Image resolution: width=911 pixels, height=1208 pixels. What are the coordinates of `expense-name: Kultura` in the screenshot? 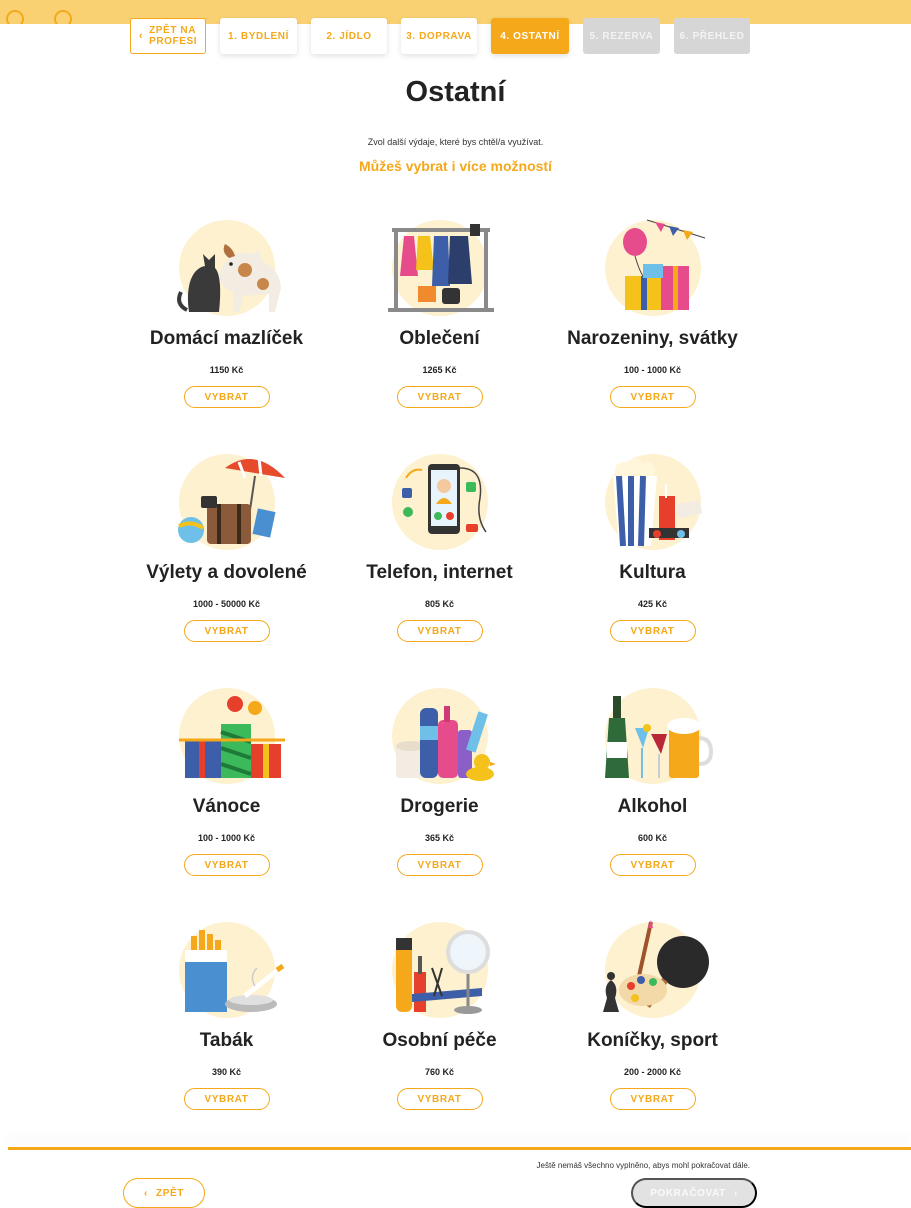 It's located at (652, 572).